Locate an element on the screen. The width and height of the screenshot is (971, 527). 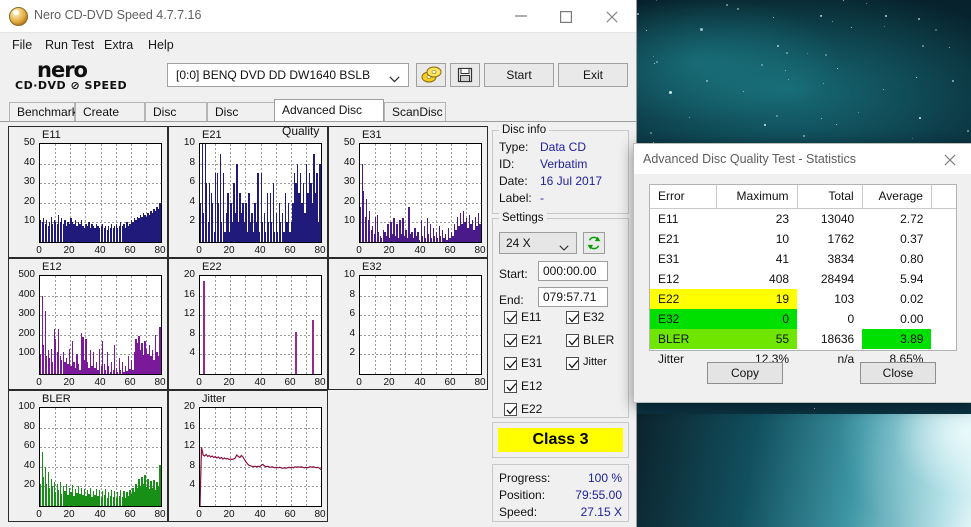
refresh-disc-button is located at coordinates (431, 75).